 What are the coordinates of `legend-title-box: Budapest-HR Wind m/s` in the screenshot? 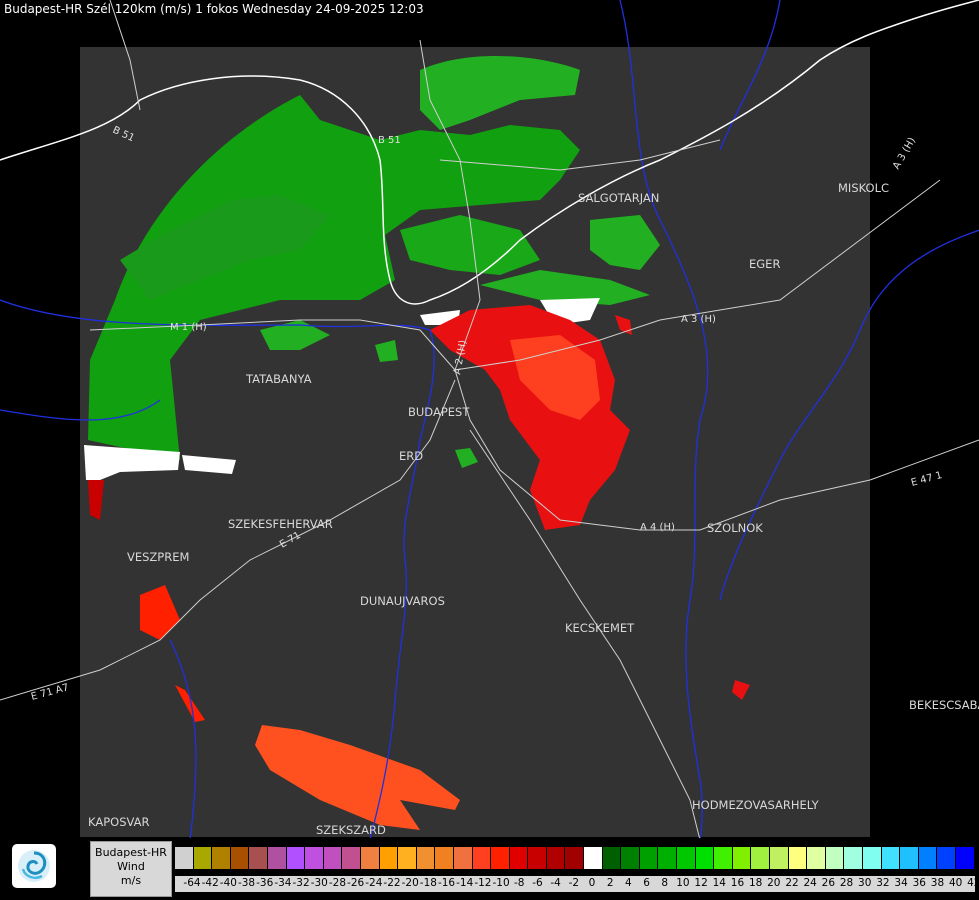 It's located at (131, 869).